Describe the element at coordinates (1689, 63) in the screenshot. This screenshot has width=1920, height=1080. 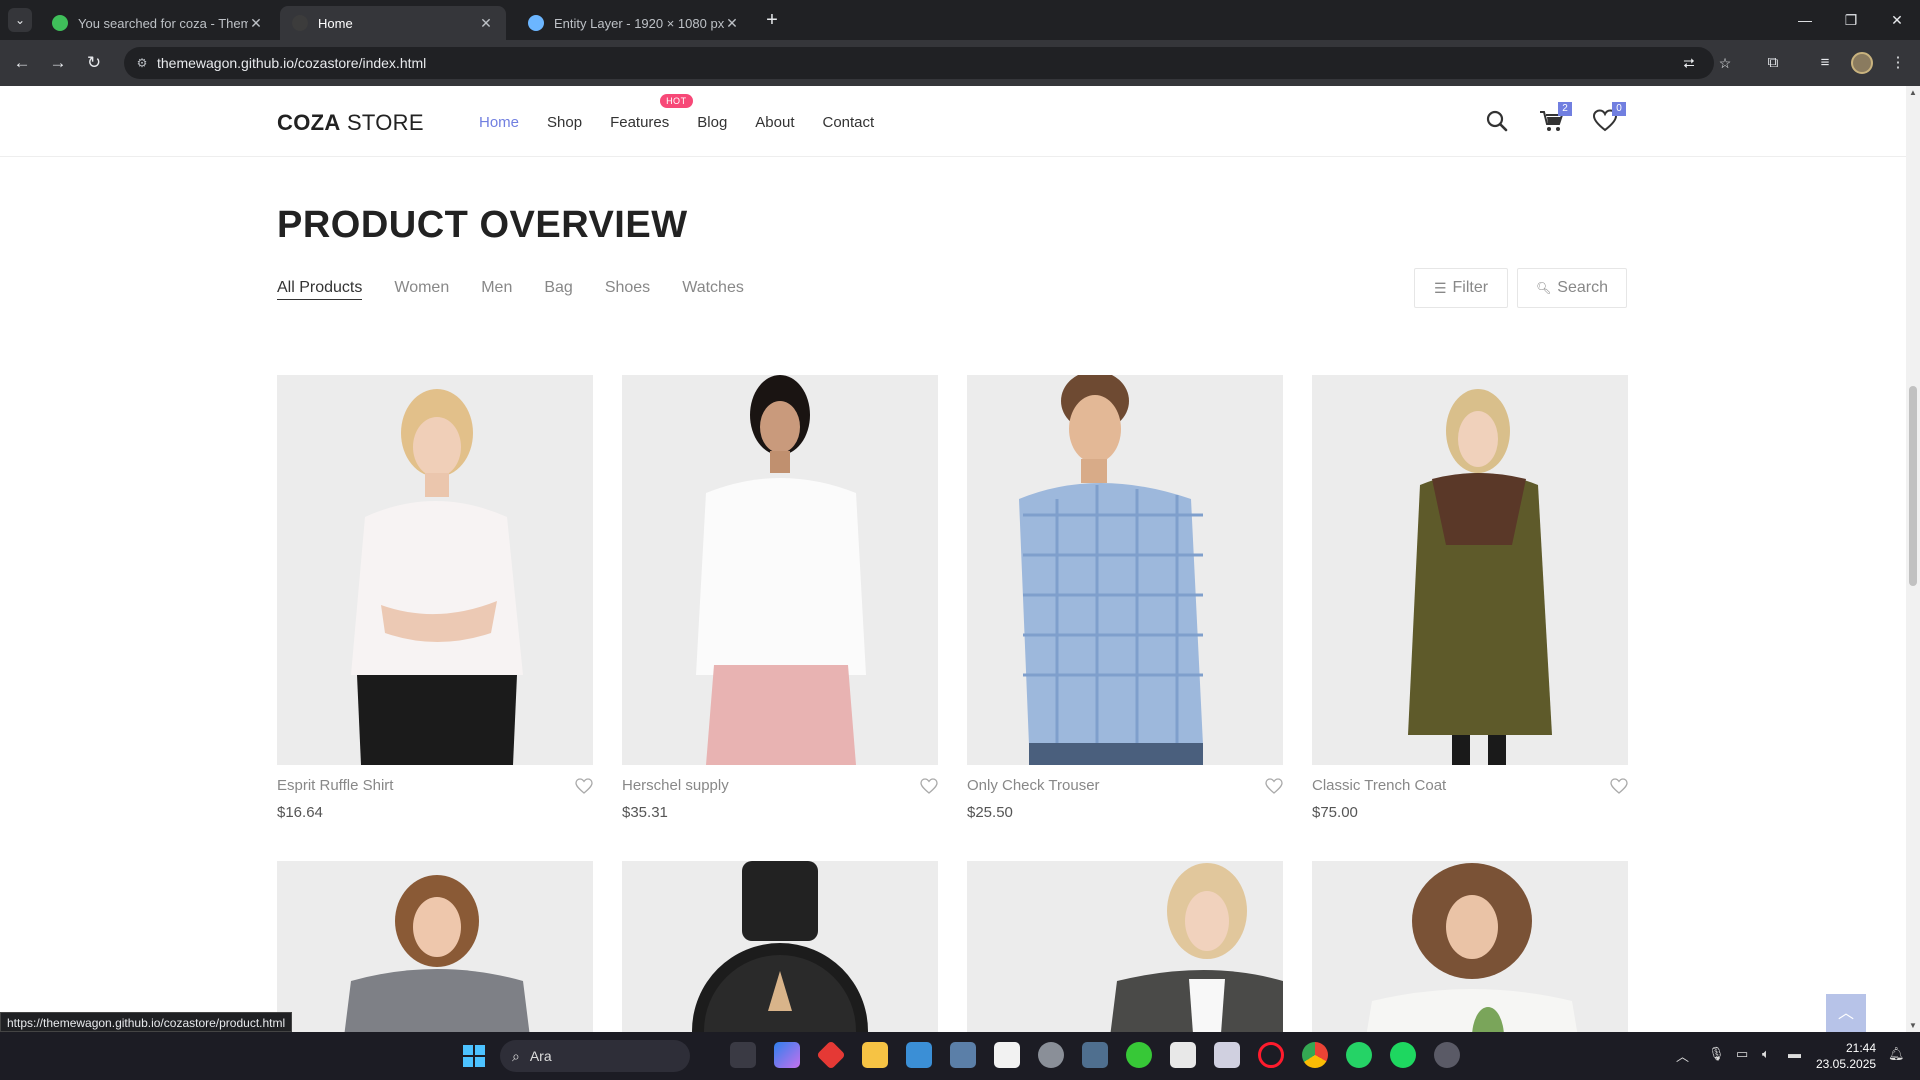
I see `translate-icon: ⮂` at that location.